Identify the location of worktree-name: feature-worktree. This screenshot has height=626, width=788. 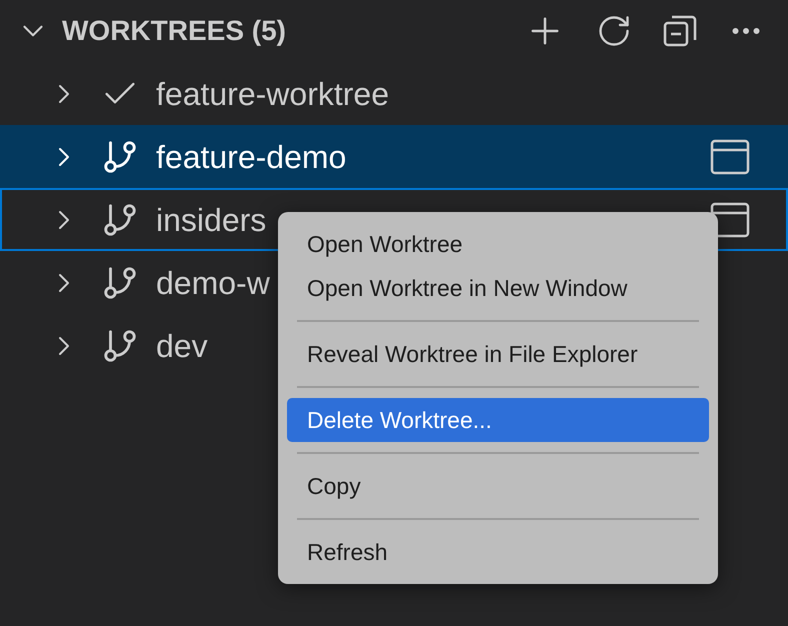
(272, 94).